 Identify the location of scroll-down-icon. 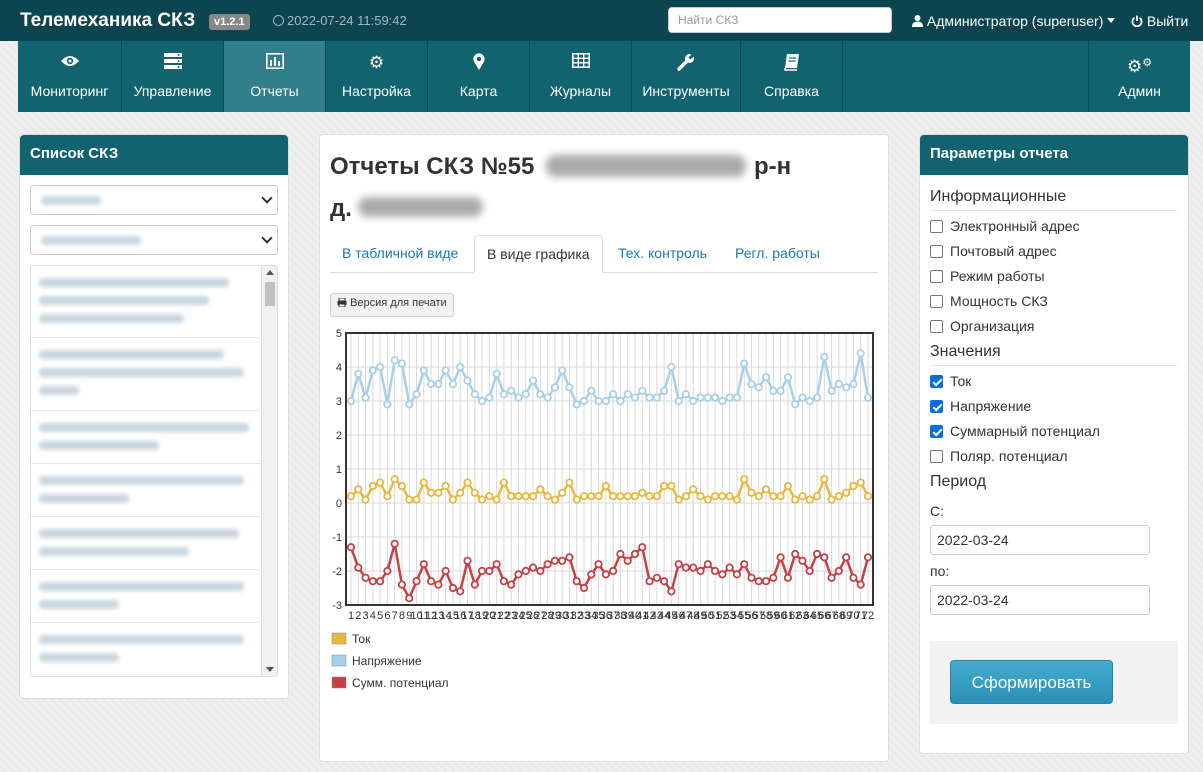
(270, 669).